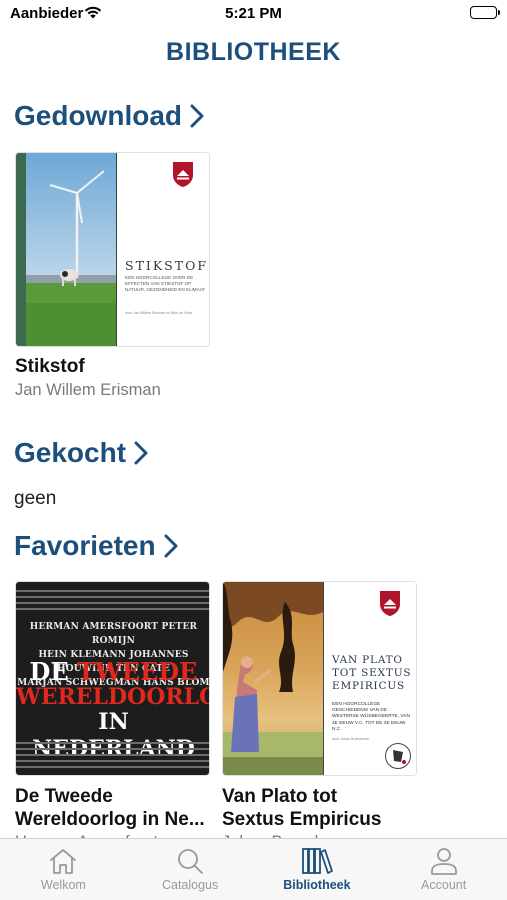  I want to click on tab-welkom: Welkom, so click(63, 869).